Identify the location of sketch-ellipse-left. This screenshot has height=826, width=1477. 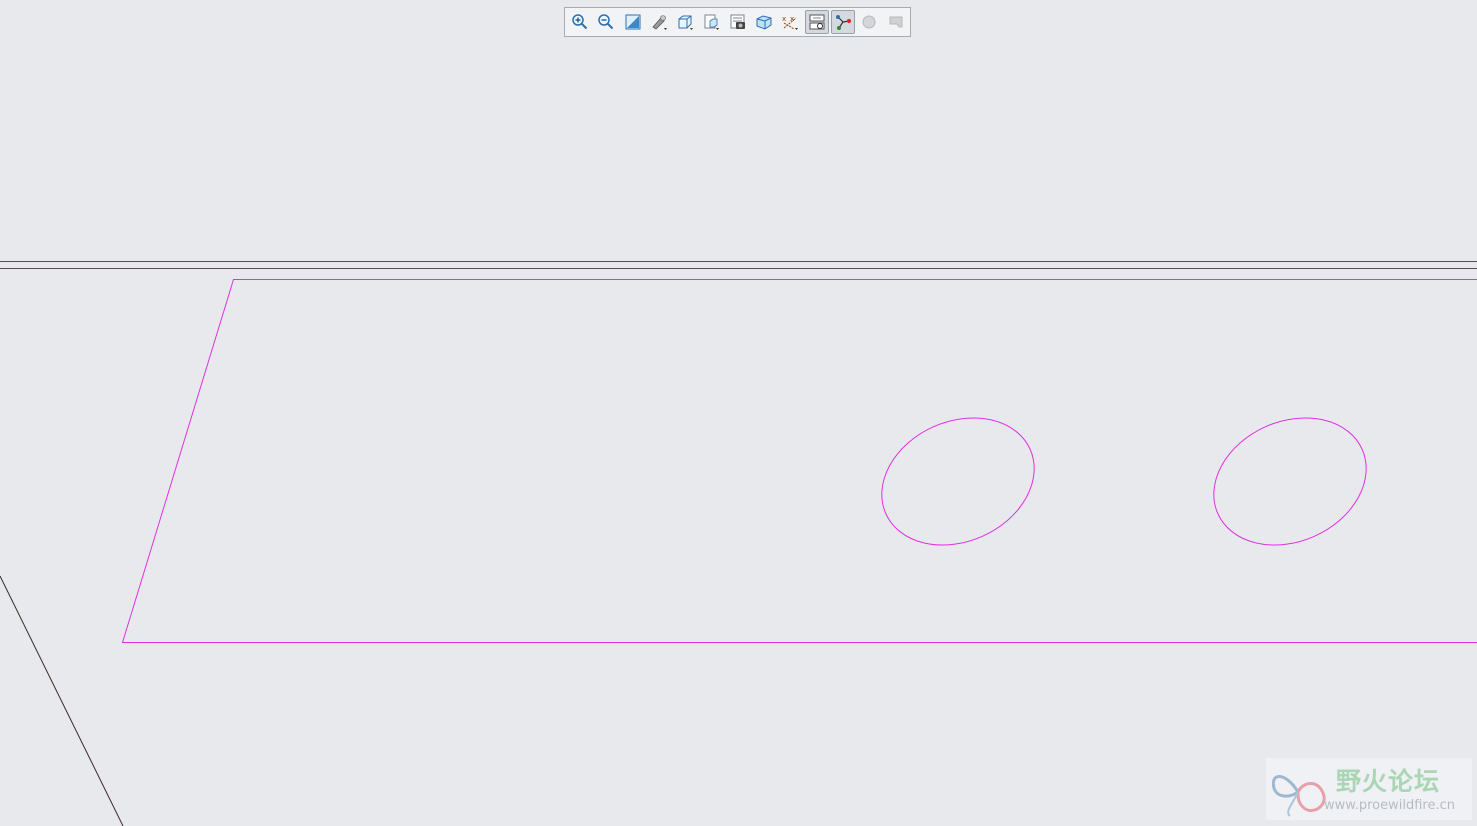
(957, 482).